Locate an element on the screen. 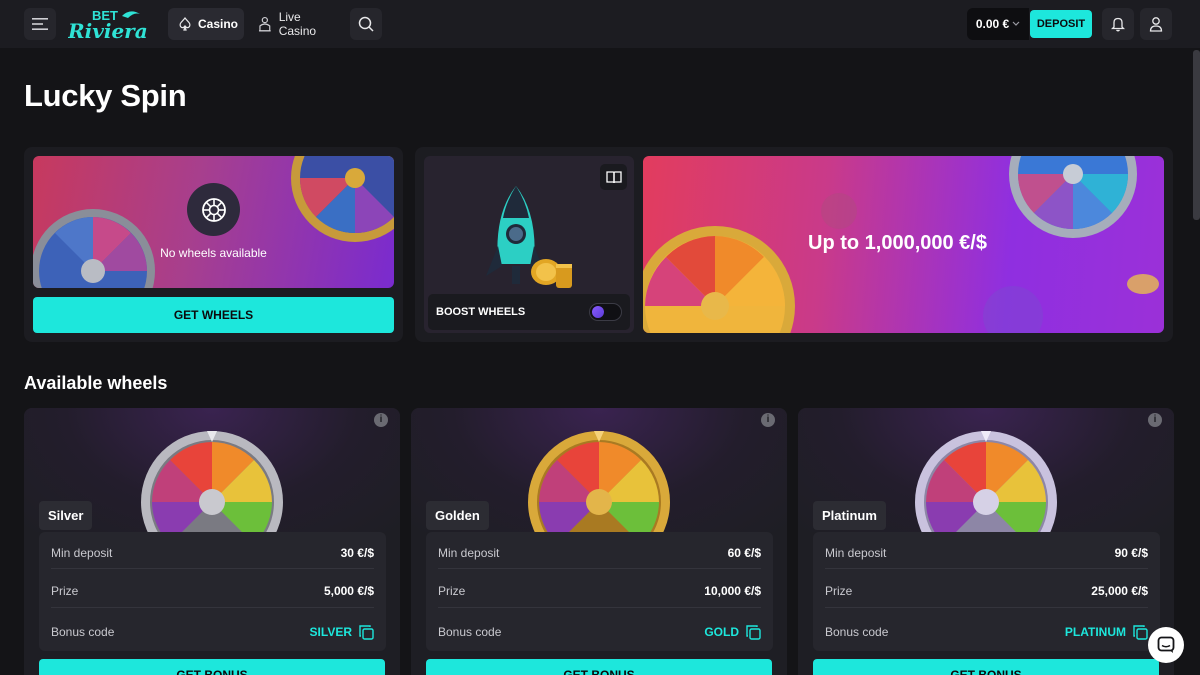 Image resolution: width=1200 pixels, height=675 pixels. min-deposit-value: 90 €/$ is located at coordinates (1131, 553).